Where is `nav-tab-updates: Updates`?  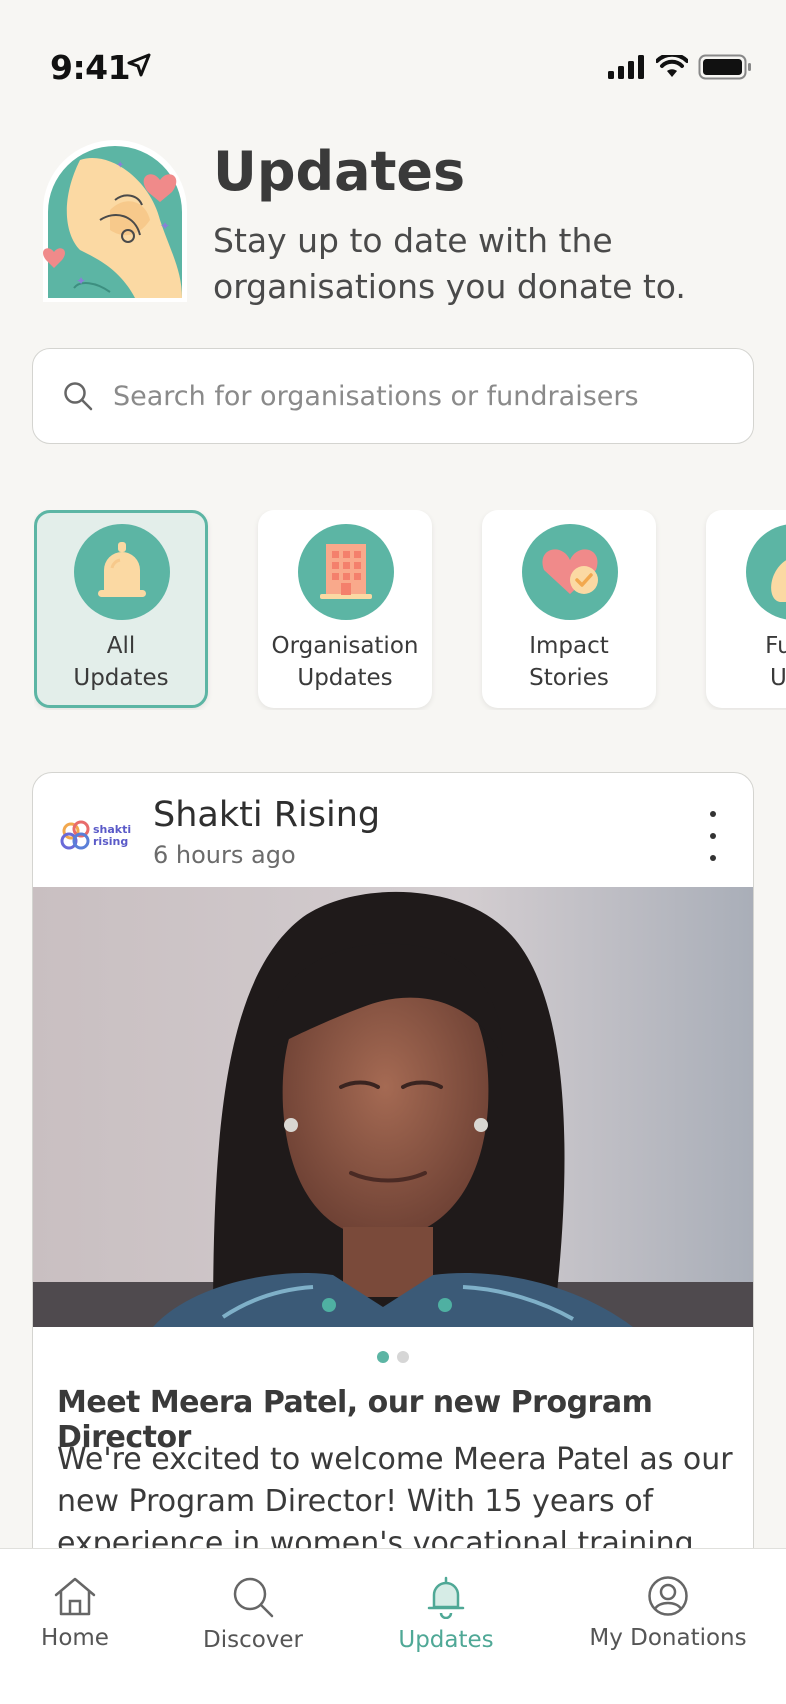
nav-tab-updates: Updates is located at coordinates (446, 1614).